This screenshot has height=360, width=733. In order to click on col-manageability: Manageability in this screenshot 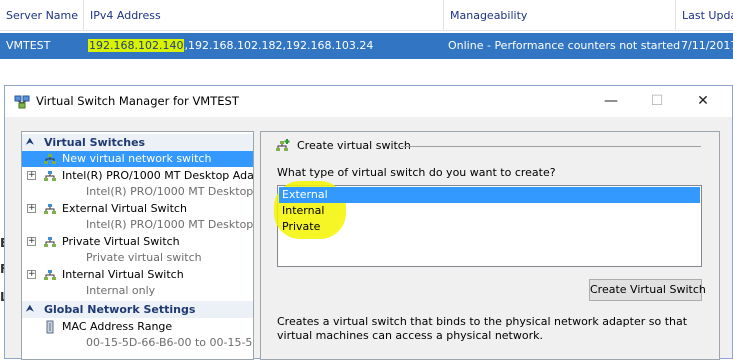, I will do `click(558, 15)`.